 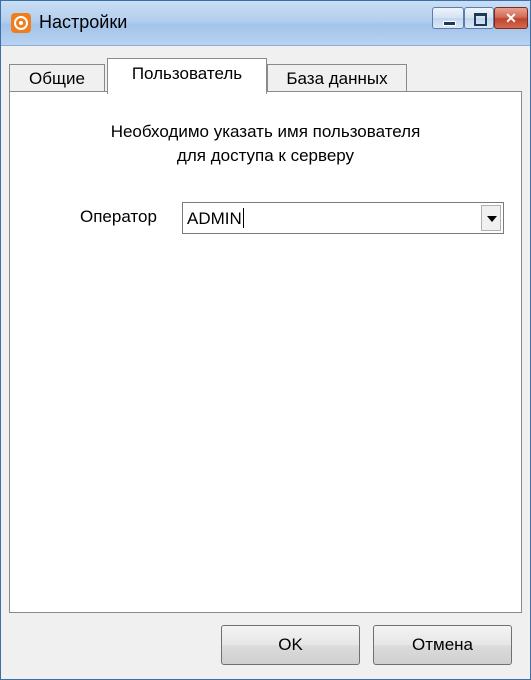 I want to click on ok-button: OK, so click(x=290, y=645).